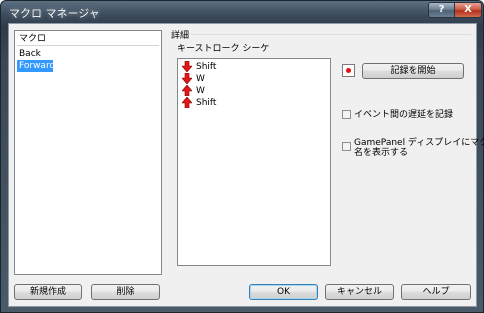  I want to click on cancel-button: キャンセル, so click(359, 292).